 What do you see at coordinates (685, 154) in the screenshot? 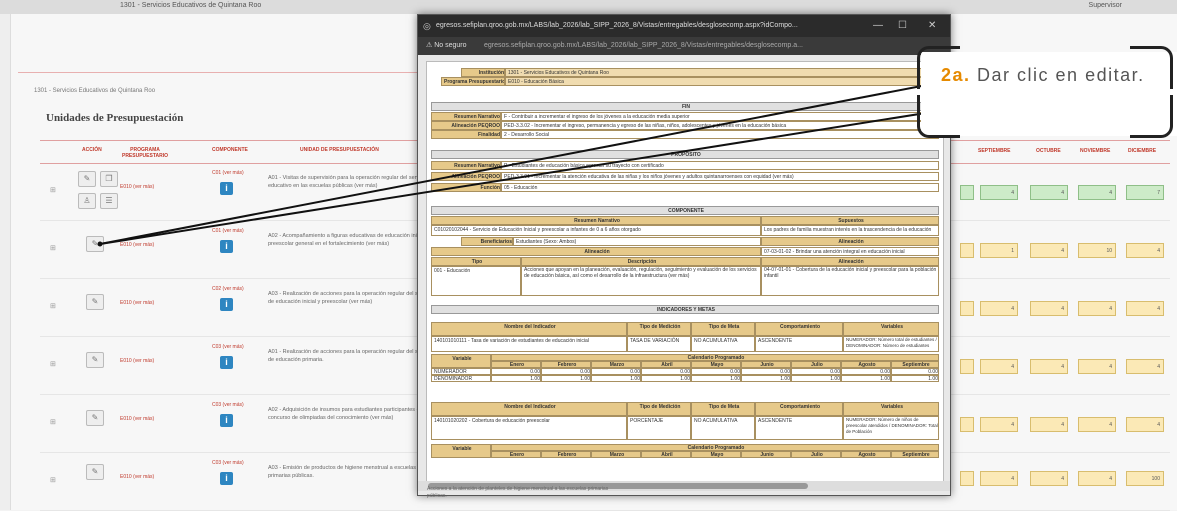
I see `proposito-header: PROPÓSITO` at bounding box center [685, 154].